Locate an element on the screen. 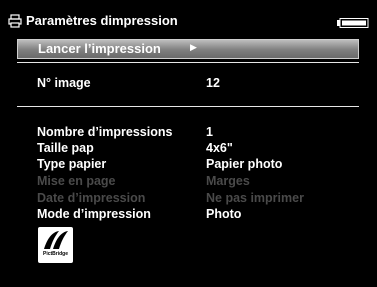  setting-row-copies: Nombre d’impressions 1 is located at coordinates (197, 133).